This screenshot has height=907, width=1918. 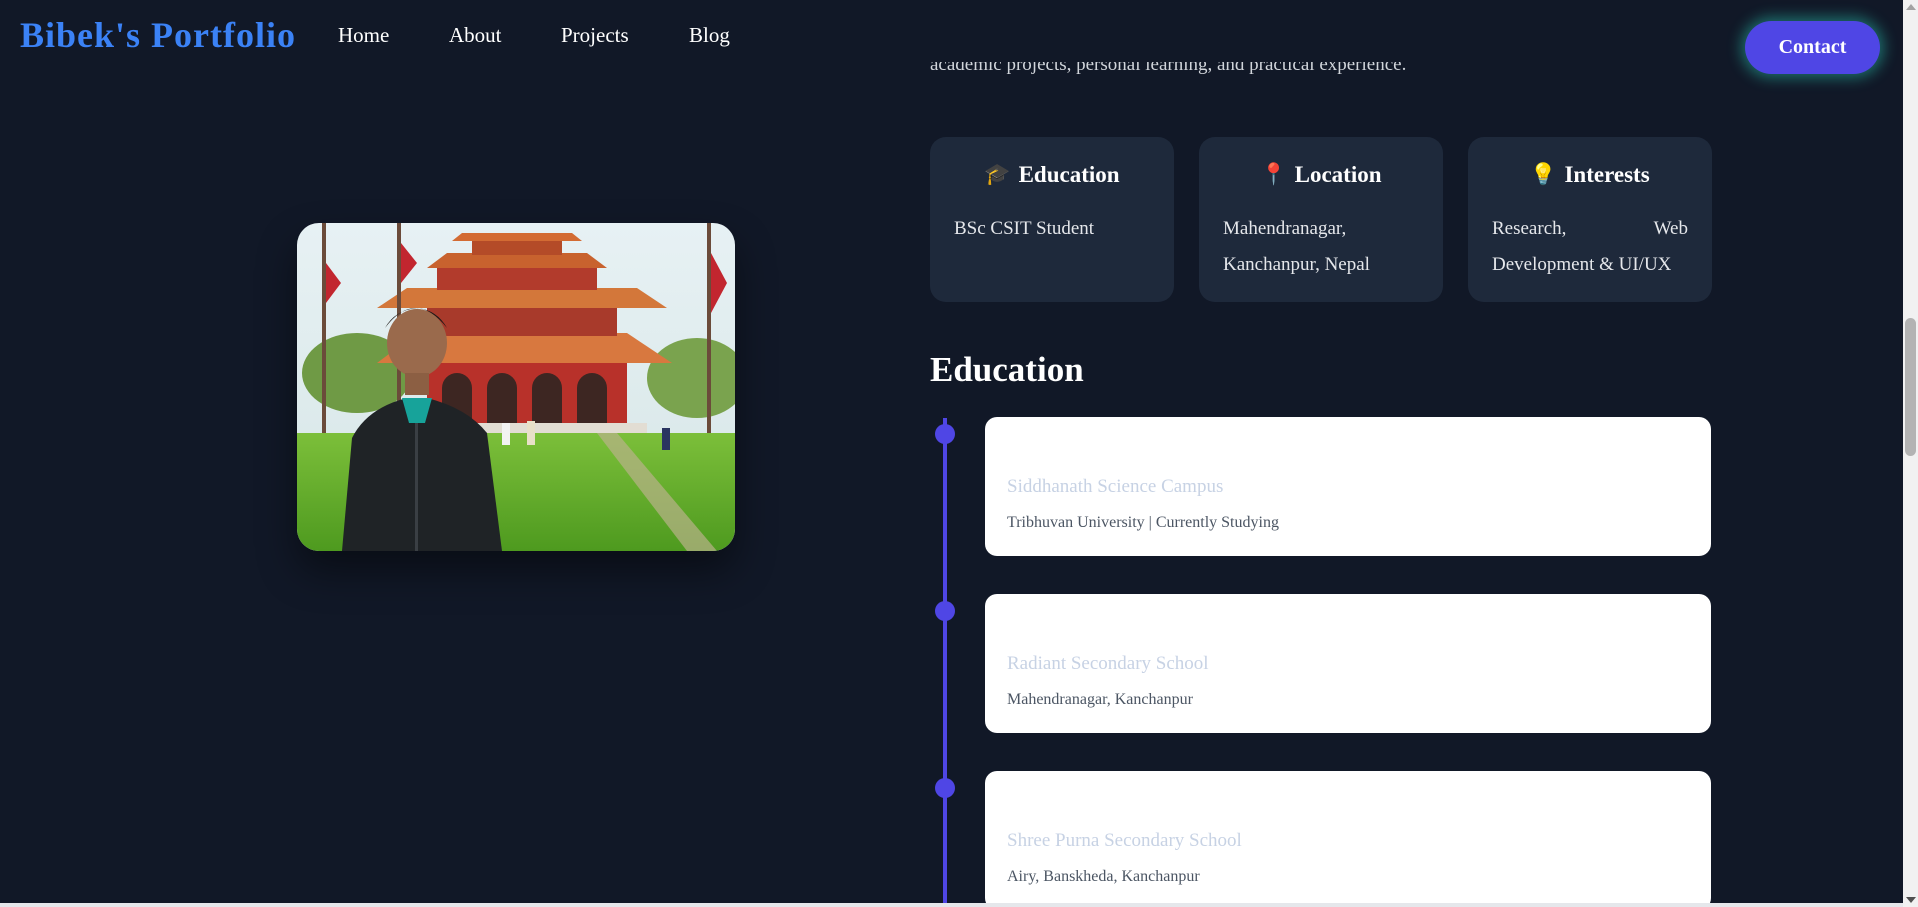 What do you see at coordinates (1296, 246) in the screenshot?
I see `info-card-body: Mahendranagar, Kanchanpur, Nepal` at bounding box center [1296, 246].